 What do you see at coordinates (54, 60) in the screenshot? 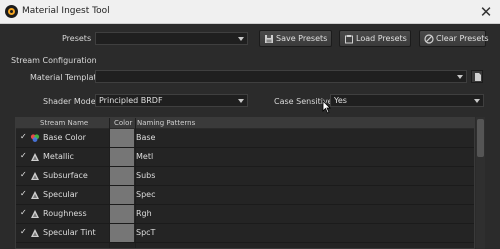
I see `stream-configuration-heading: Stream Configuration` at bounding box center [54, 60].